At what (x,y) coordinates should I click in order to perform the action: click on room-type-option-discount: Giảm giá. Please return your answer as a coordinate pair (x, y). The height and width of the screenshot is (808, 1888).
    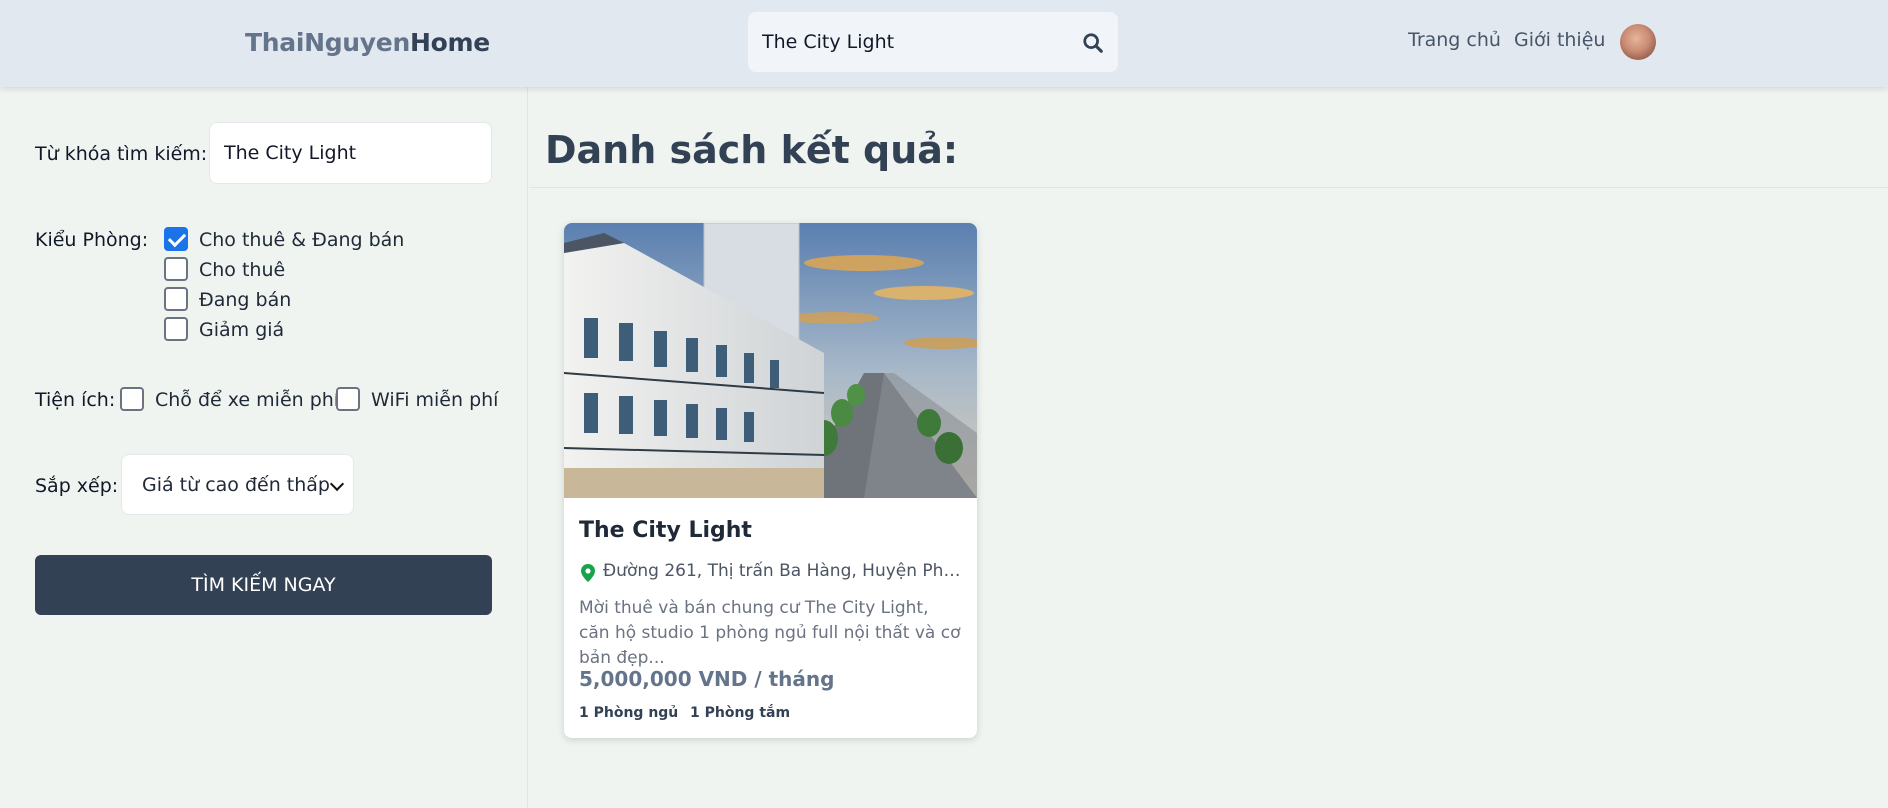
    Looking at the image, I should click on (241, 330).